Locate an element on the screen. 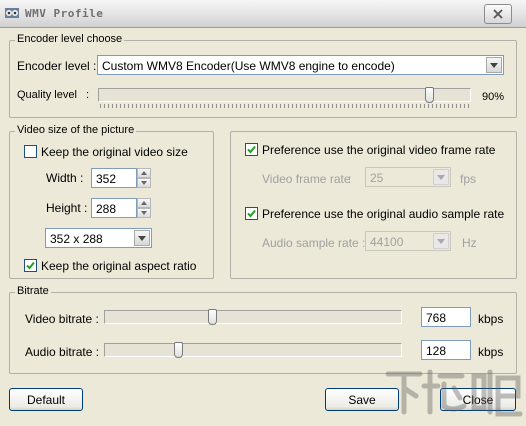  audio-bitrate-input: 128 is located at coordinates (446, 350).